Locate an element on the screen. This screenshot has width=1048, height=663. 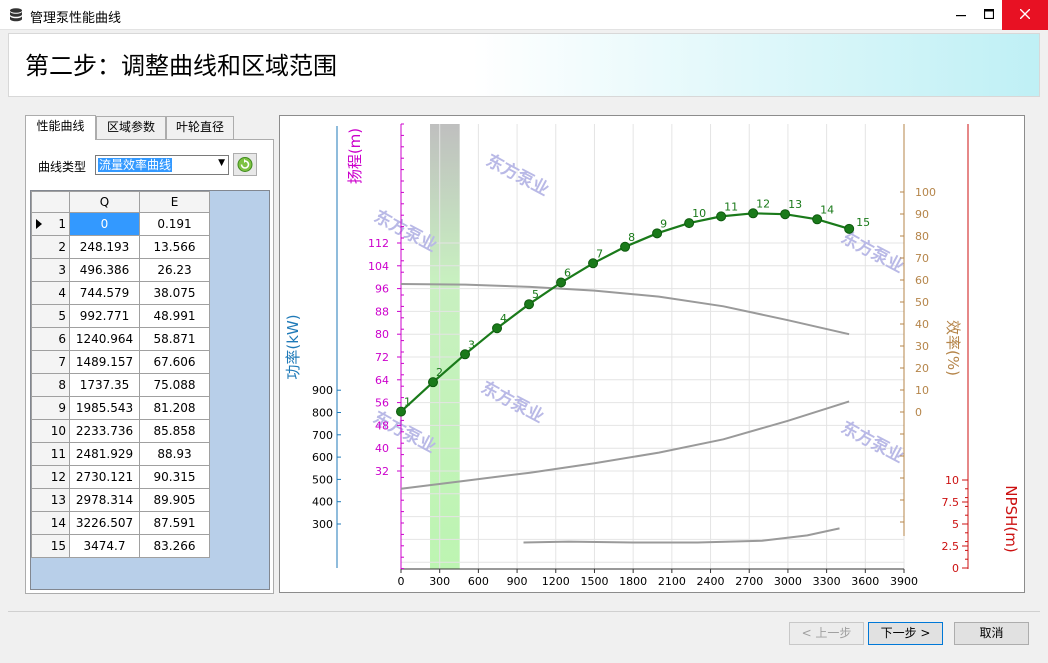
operating-range-band is located at coordinates (445, 346).